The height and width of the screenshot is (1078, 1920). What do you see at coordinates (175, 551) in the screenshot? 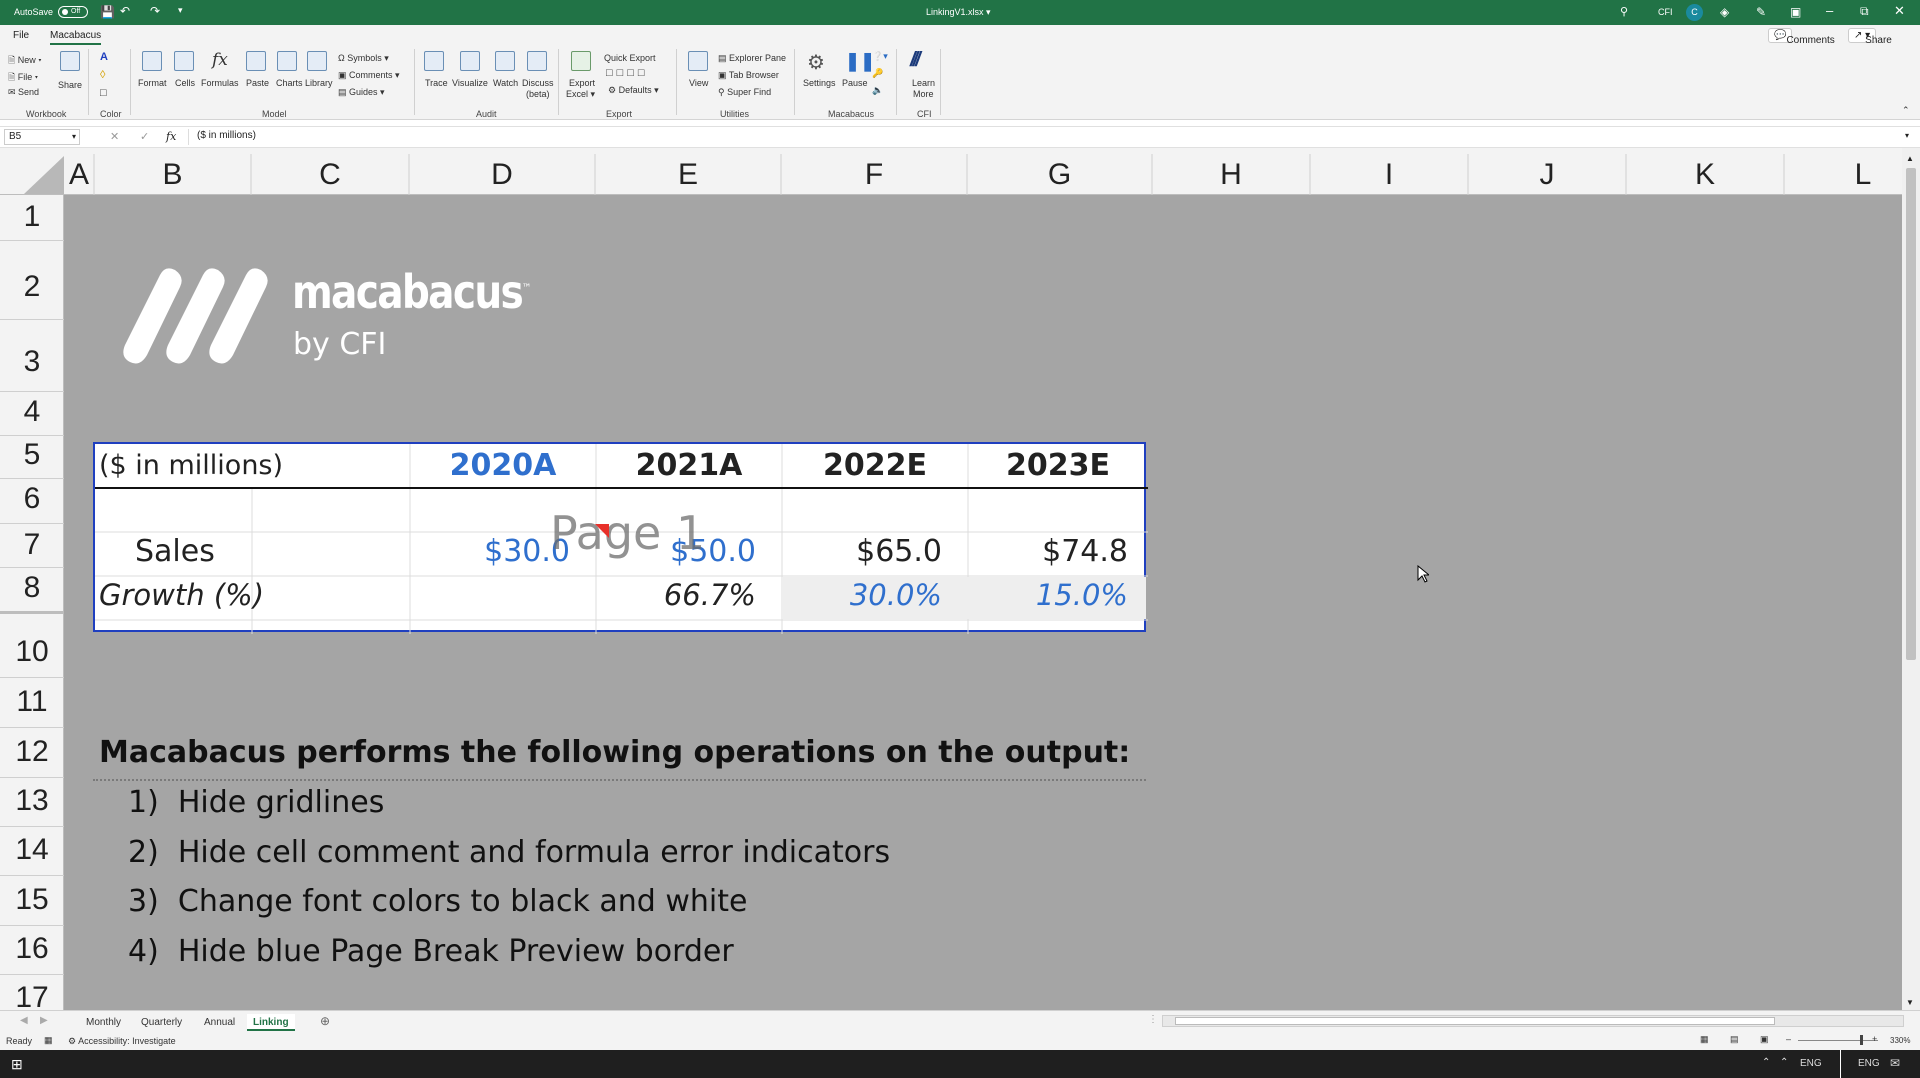
I see `sales-label-cell: Sales` at bounding box center [175, 551].